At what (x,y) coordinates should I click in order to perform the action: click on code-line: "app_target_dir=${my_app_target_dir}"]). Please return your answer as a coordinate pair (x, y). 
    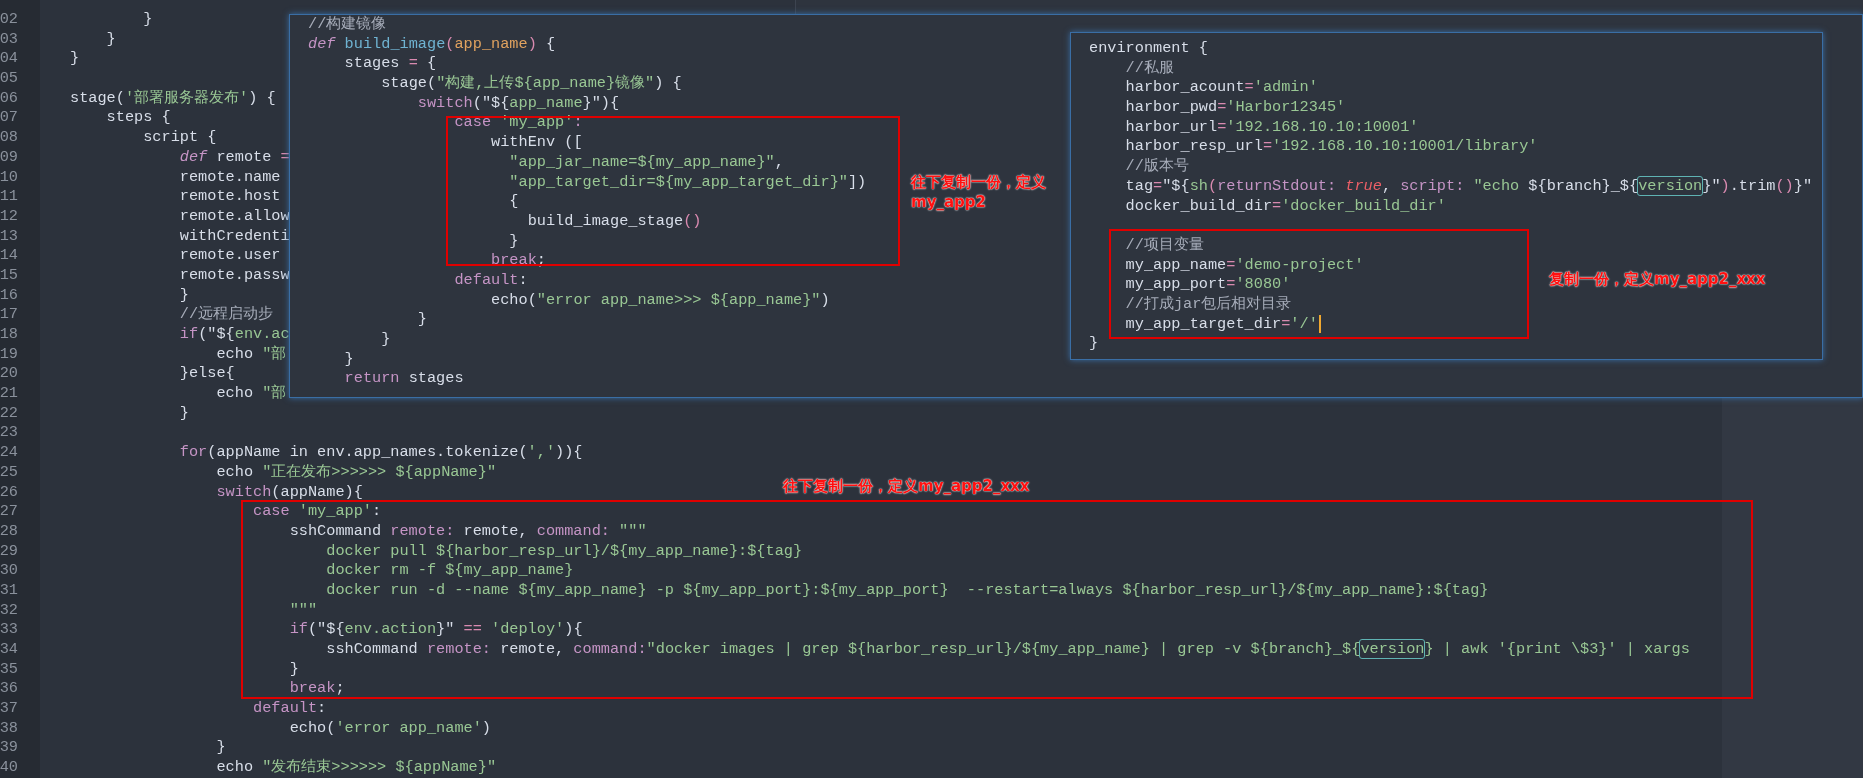
    Looking at the image, I should click on (687, 182).